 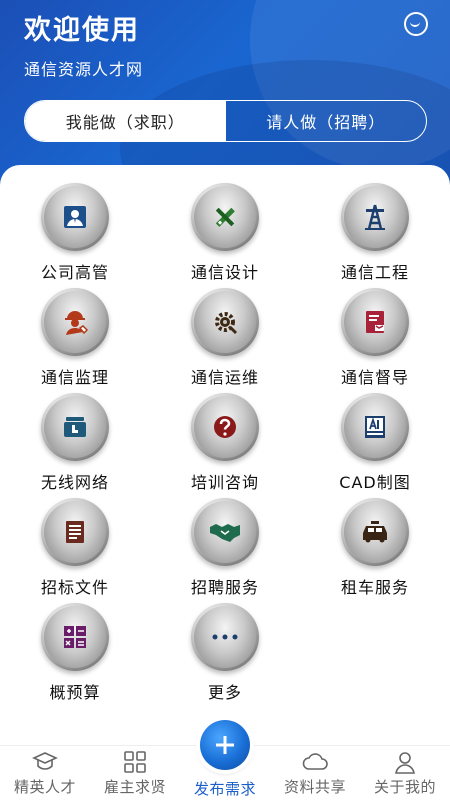 What do you see at coordinates (225, 427) in the screenshot?
I see `question-icon` at bounding box center [225, 427].